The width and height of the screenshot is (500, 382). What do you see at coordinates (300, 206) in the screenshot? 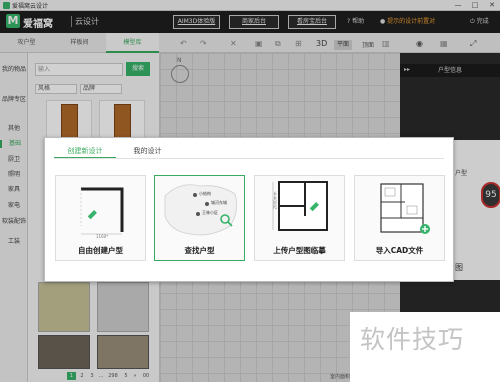
I see `floorplan-sketch-icon` at bounding box center [300, 206].